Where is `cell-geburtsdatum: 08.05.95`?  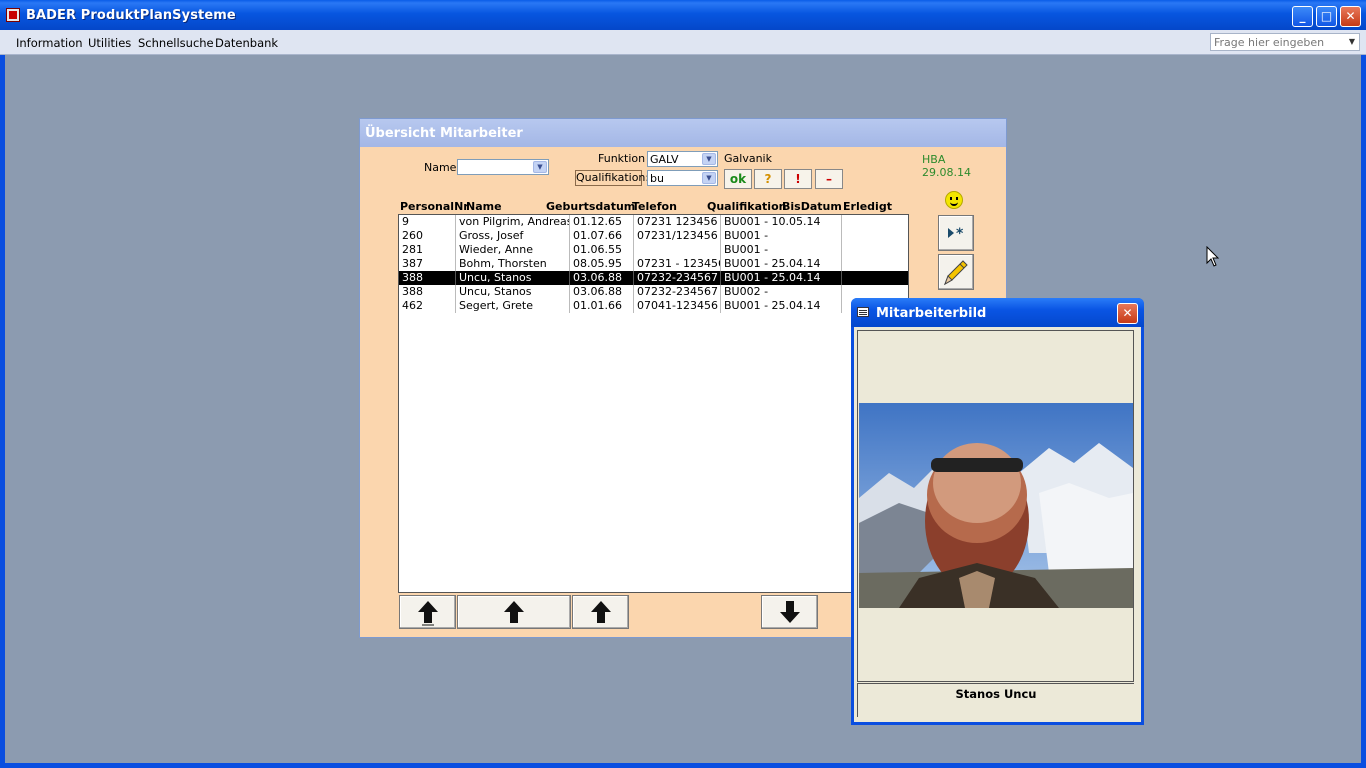
cell-geburtsdatum: 08.05.95 is located at coordinates (602, 264).